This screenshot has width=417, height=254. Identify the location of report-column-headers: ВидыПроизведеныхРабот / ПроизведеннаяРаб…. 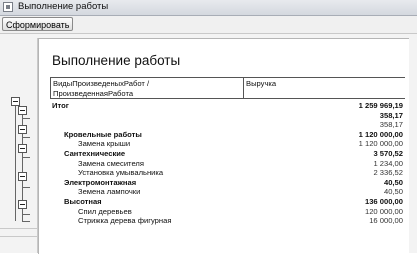
(227, 88).